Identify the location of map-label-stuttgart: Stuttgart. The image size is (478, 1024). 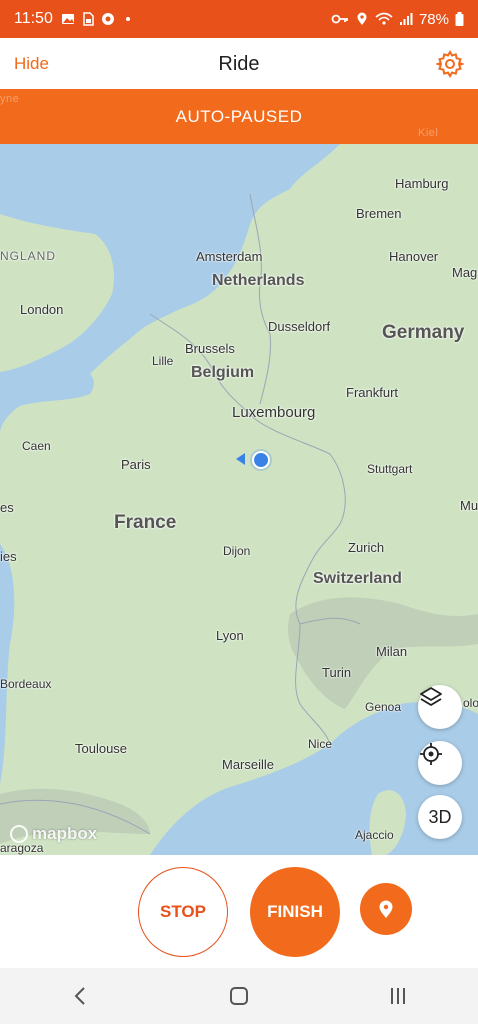
(390, 469).